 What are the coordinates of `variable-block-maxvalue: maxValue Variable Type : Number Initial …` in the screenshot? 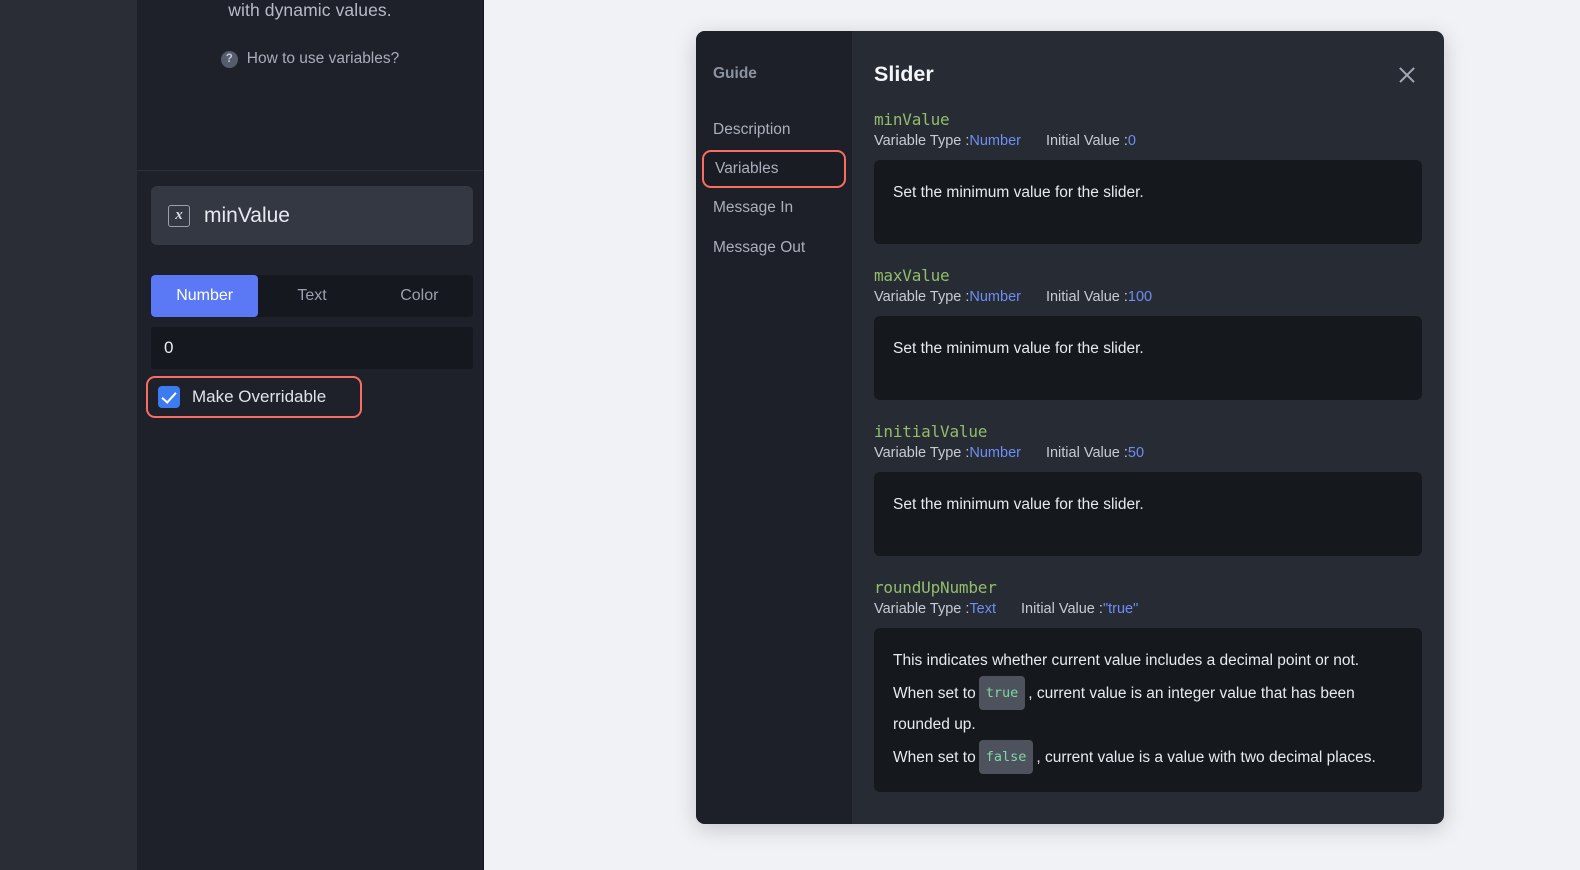 It's located at (1148, 333).